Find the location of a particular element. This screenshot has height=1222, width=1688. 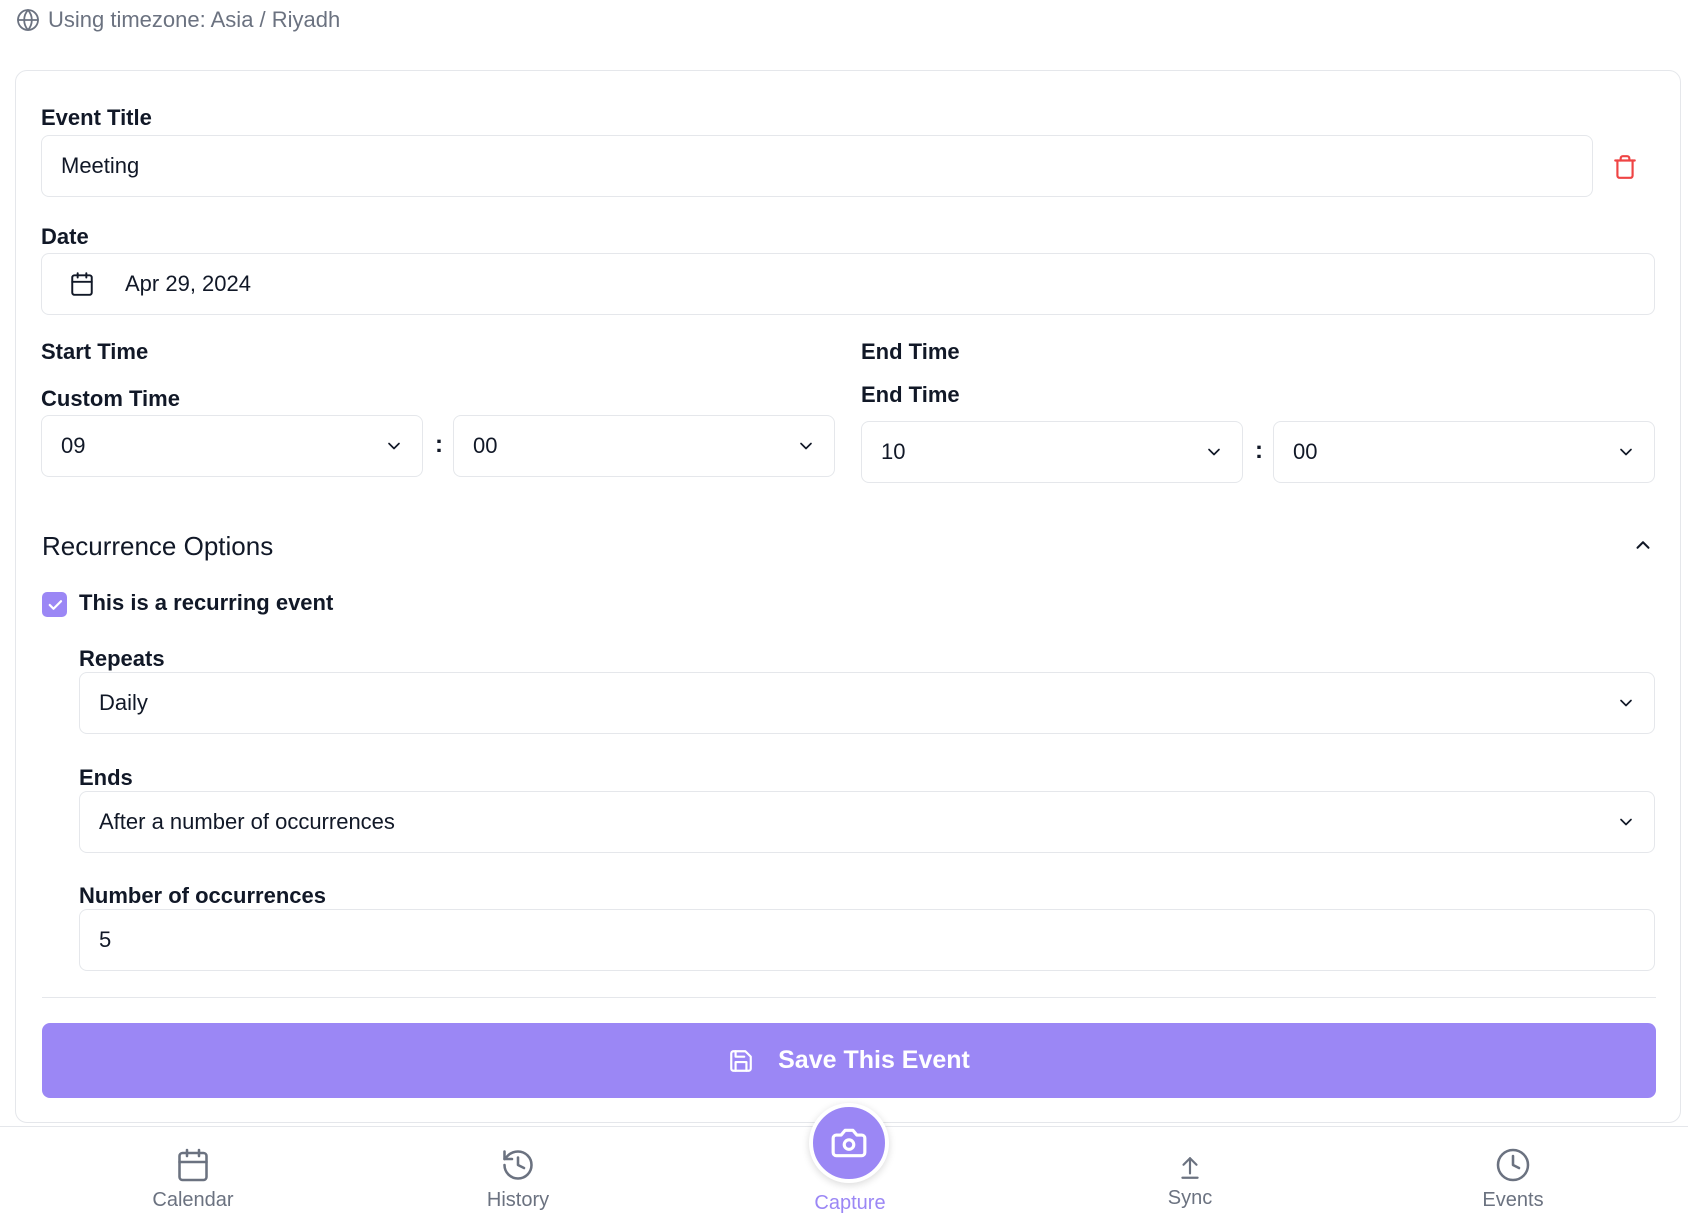

nav-item-events: Events is located at coordinates (1513, 1174).